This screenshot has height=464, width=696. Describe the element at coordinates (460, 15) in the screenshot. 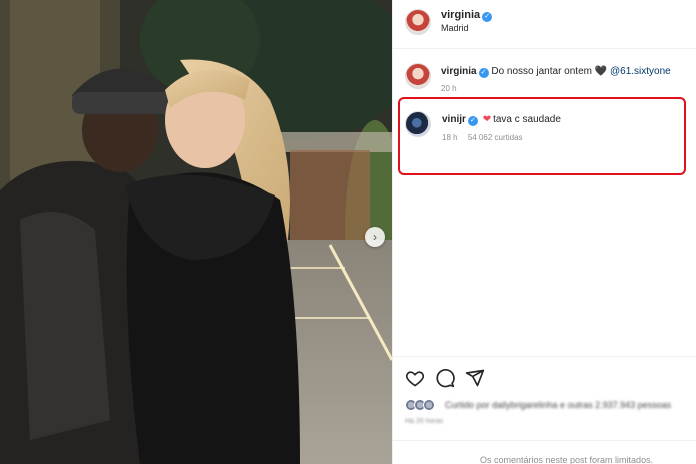

I see `post-author-username: virginia` at that location.